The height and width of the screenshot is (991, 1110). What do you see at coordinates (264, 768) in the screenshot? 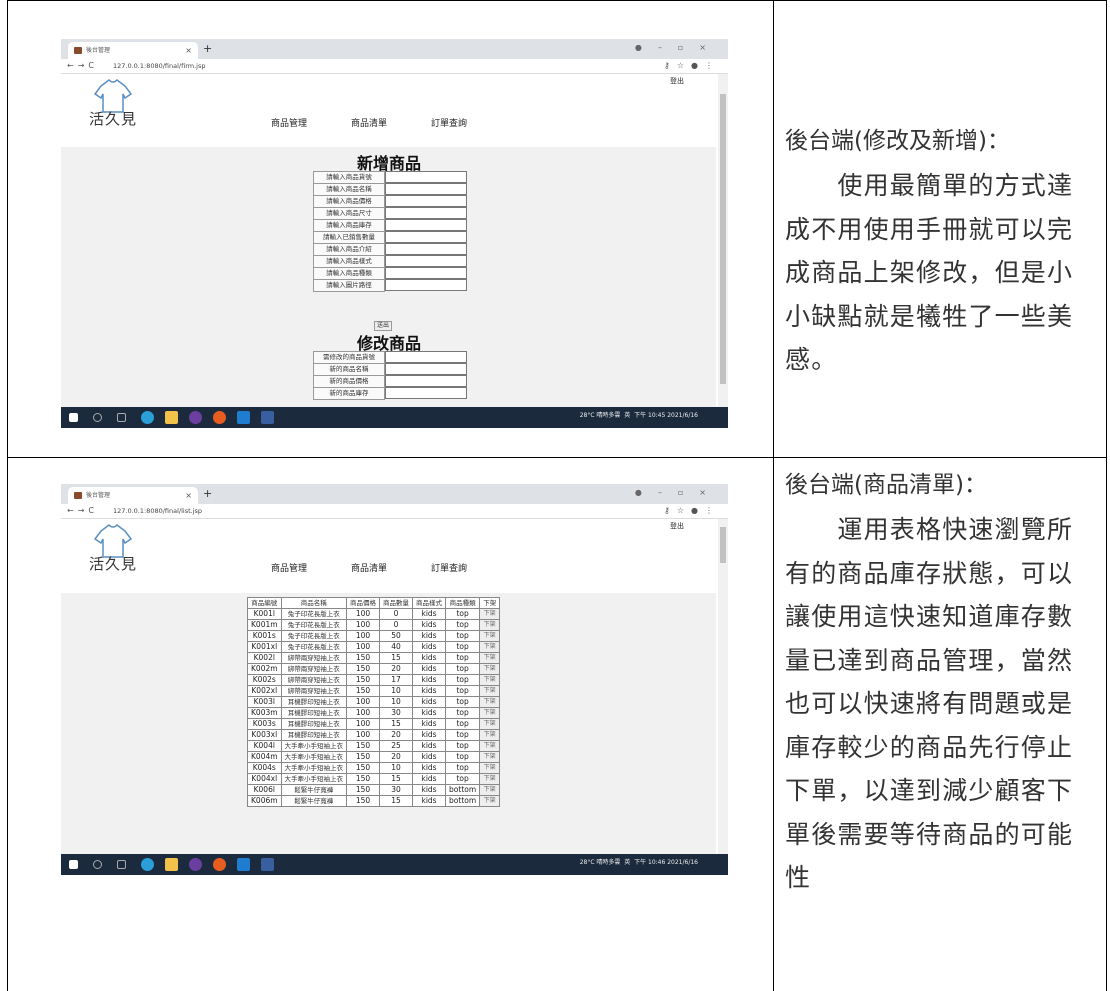
I see `table-cell: K004s` at bounding box center [264, 768].